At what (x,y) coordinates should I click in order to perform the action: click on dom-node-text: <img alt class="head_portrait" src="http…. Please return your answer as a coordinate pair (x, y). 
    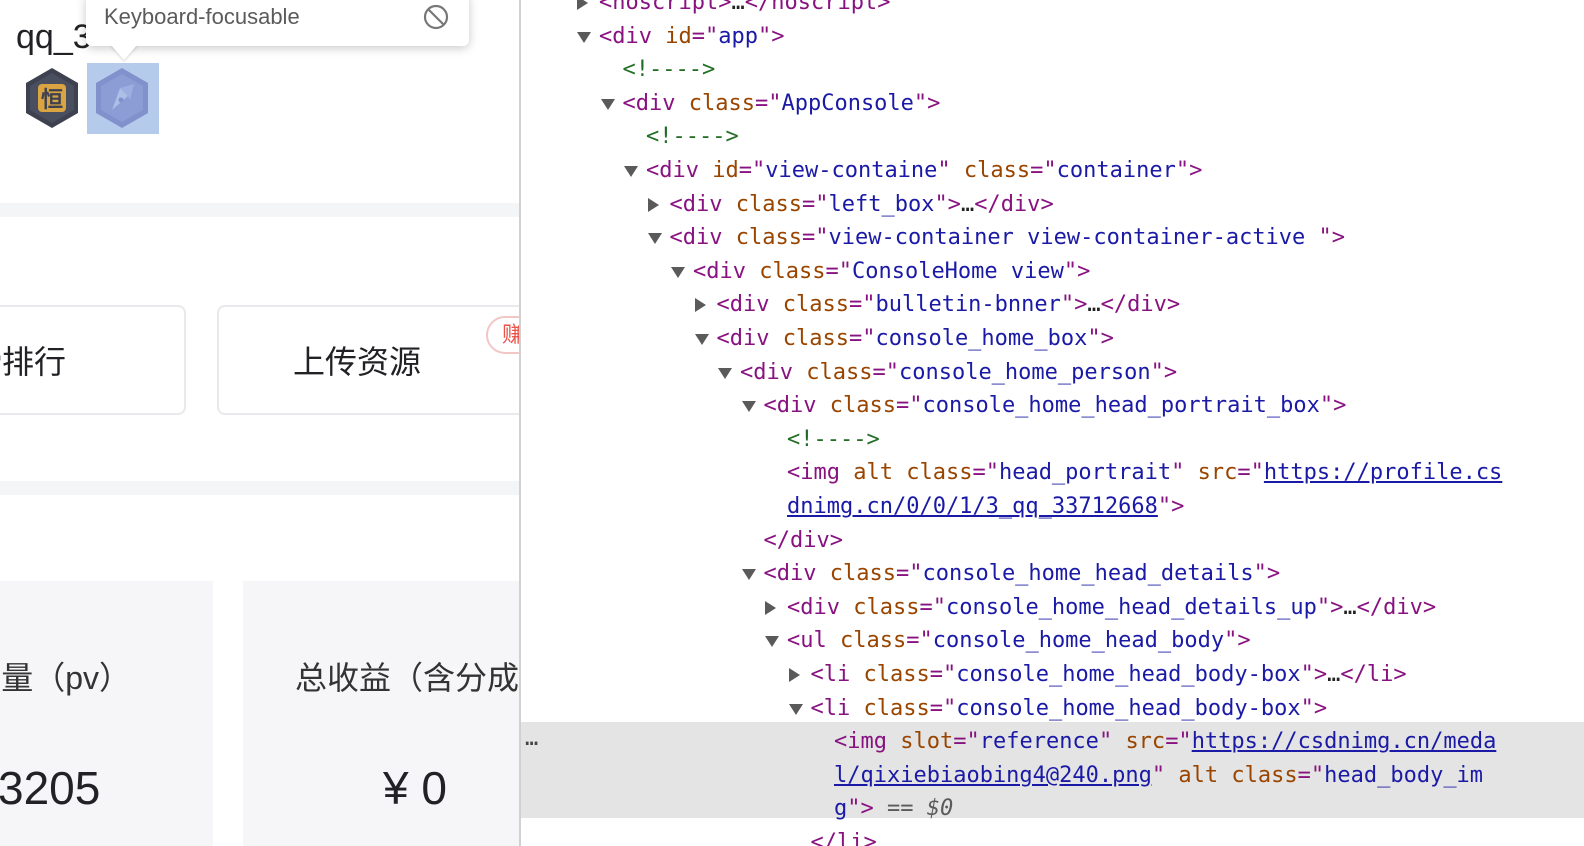
    Looking at the image, I should click on (1144, 473).